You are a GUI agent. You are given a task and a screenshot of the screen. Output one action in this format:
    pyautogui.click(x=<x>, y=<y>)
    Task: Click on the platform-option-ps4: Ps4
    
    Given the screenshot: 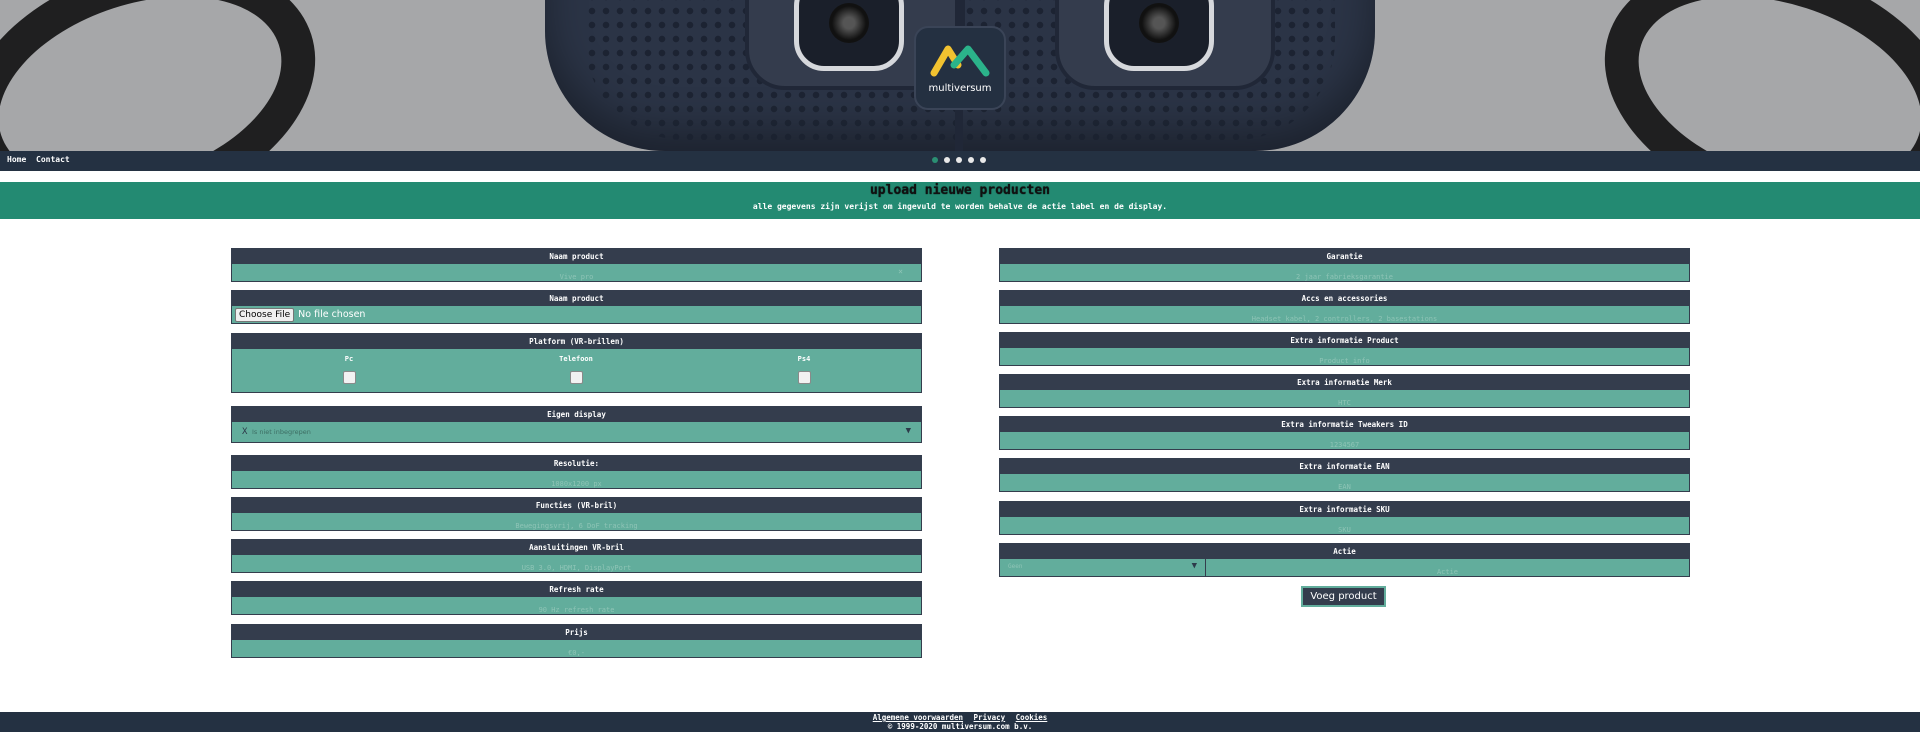 What is the action you would take?
    pyautogui.click(x=804, y=369)
    